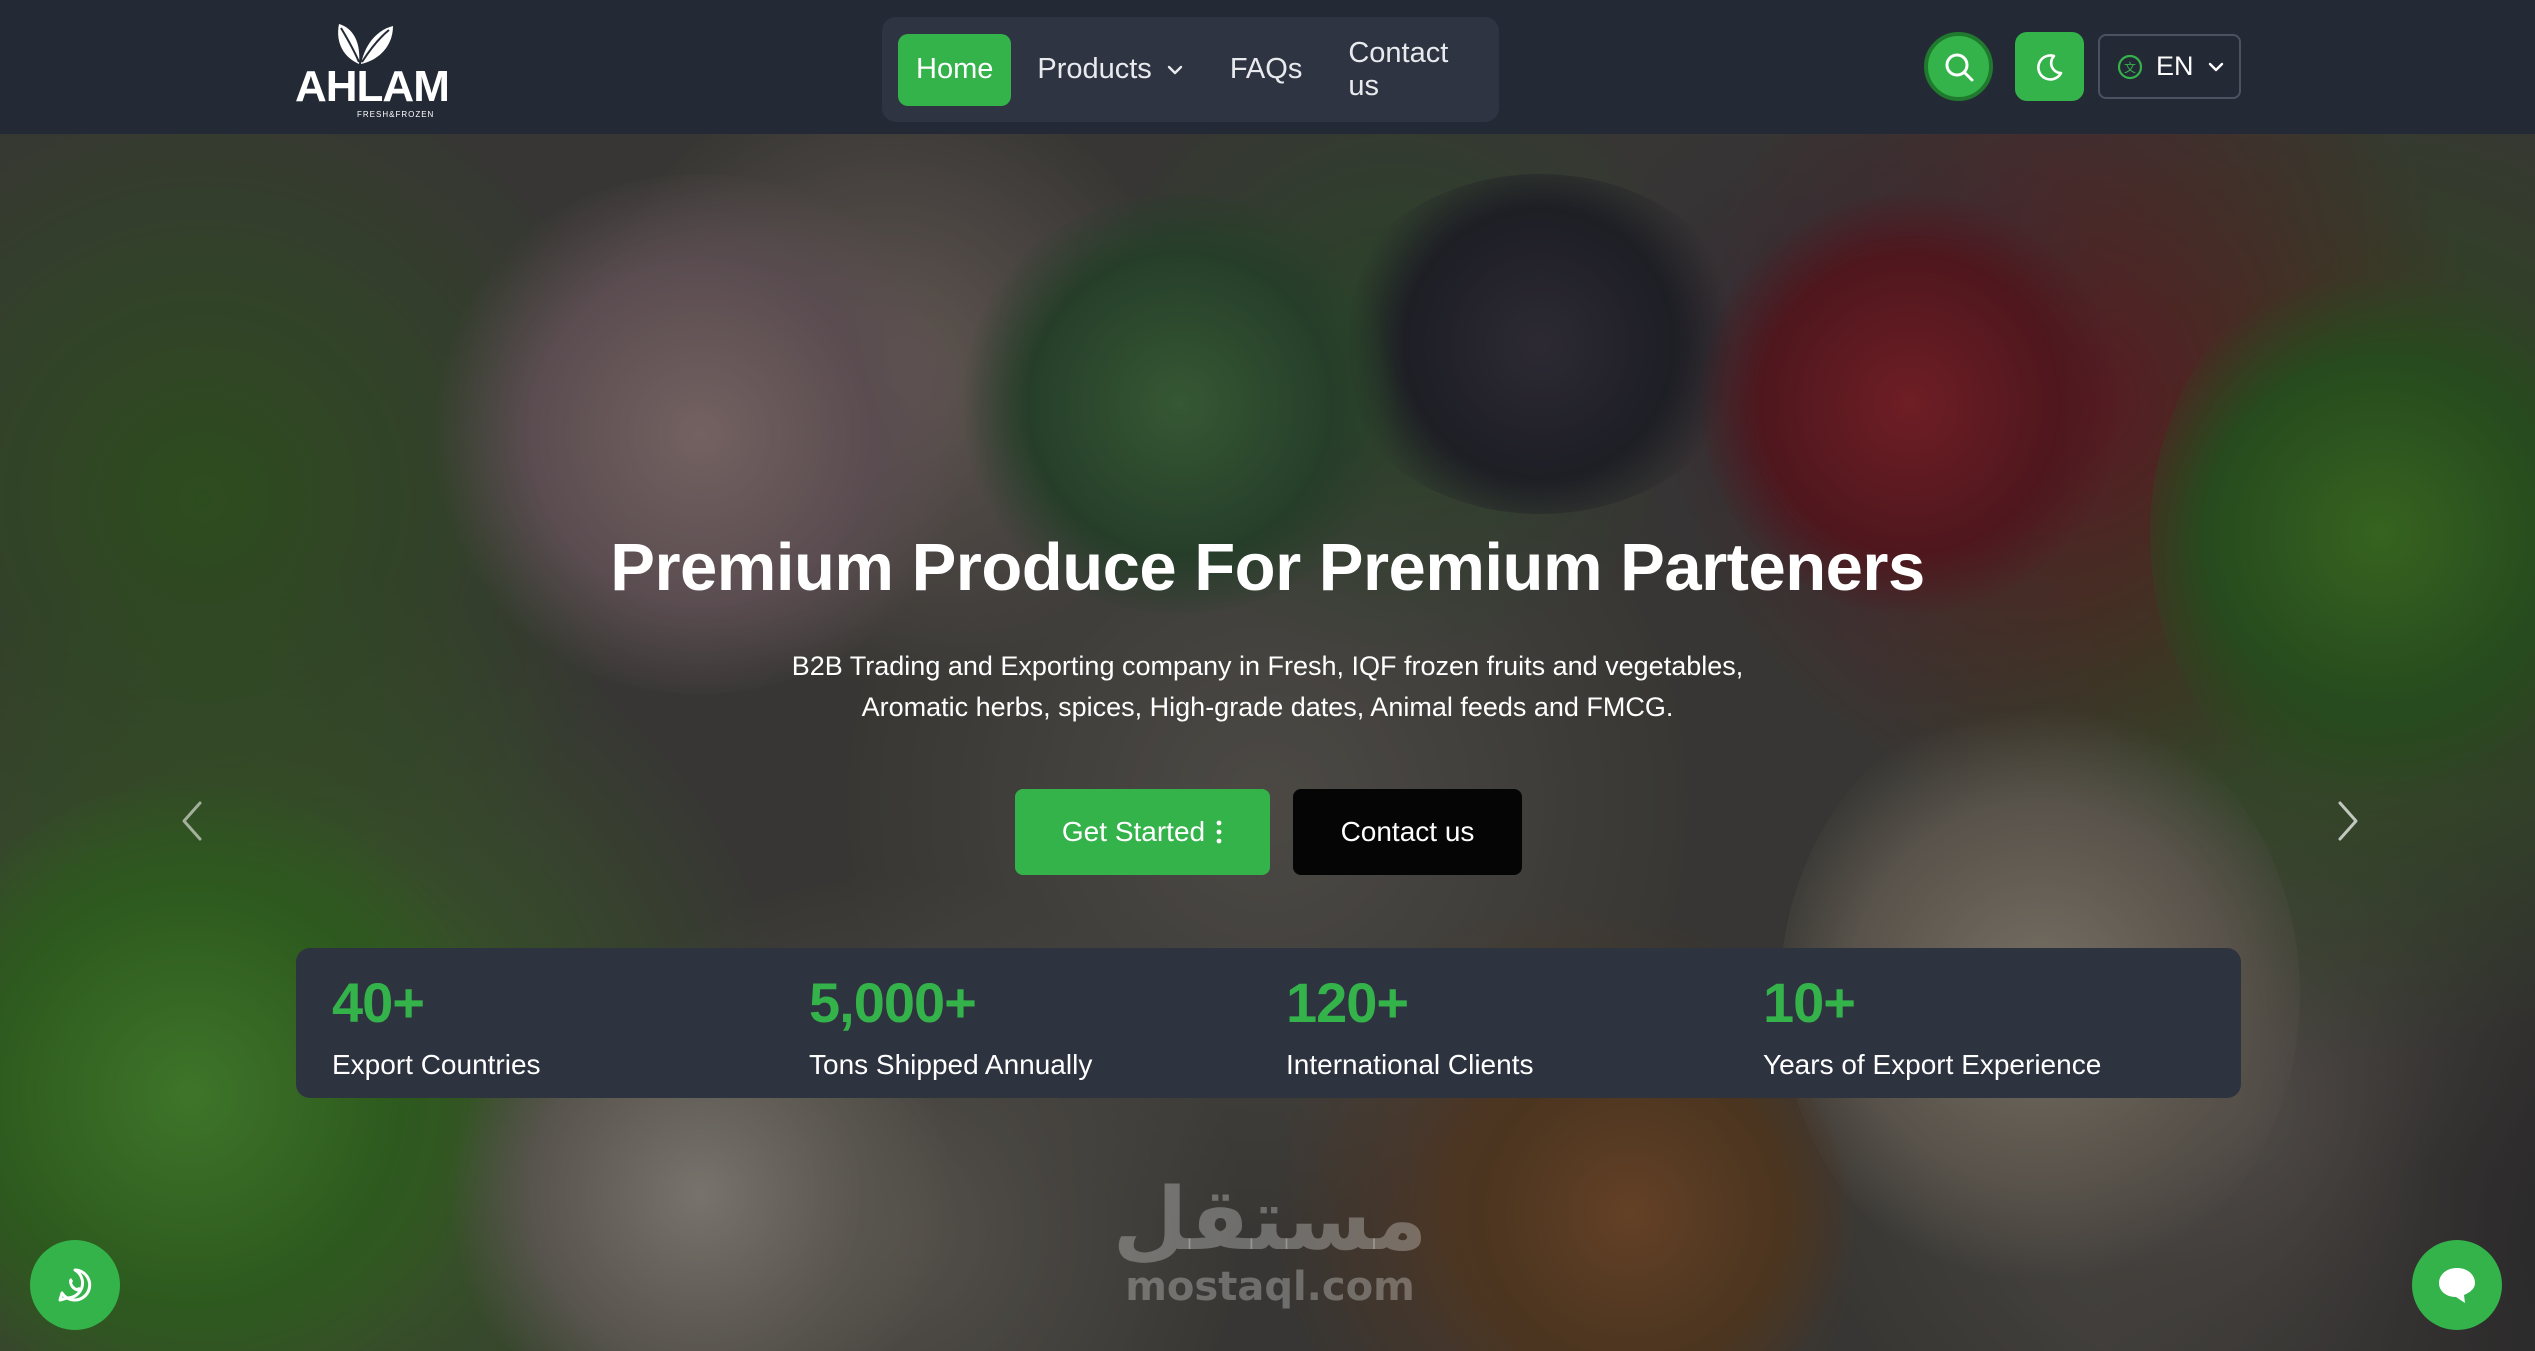  What do you see at coordinates (1932, 1025) in the screenshot?
I see `stat-years-experience: 10+ Years of Export Experience` at bounding box center [1932, 1025].